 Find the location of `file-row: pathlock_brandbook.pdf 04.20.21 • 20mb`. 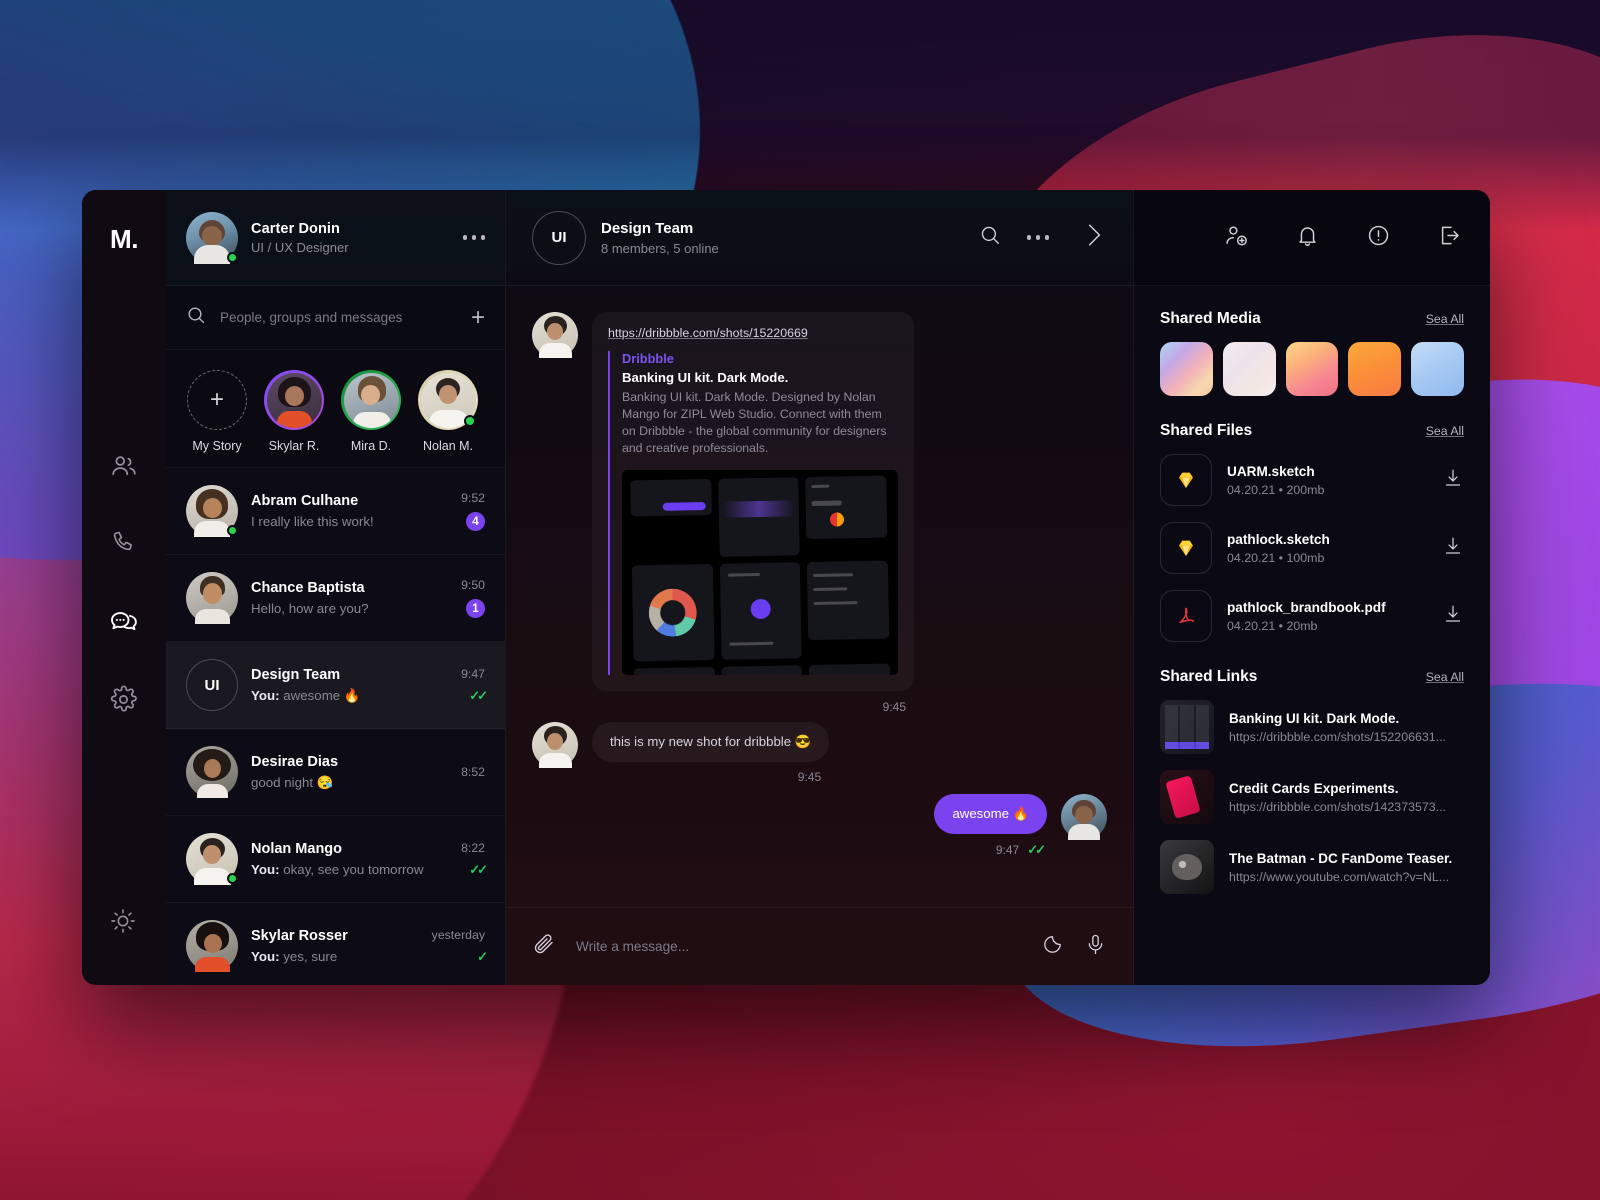

file-row: pathlock_brandbook.pdf 04.20.21 • 20mb is located at coordinates (1312, 616).